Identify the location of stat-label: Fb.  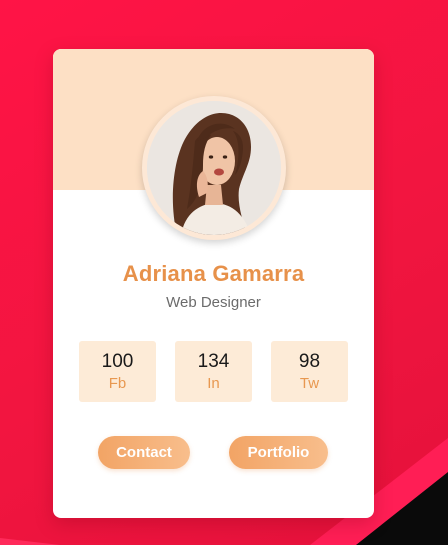
(117, 383).